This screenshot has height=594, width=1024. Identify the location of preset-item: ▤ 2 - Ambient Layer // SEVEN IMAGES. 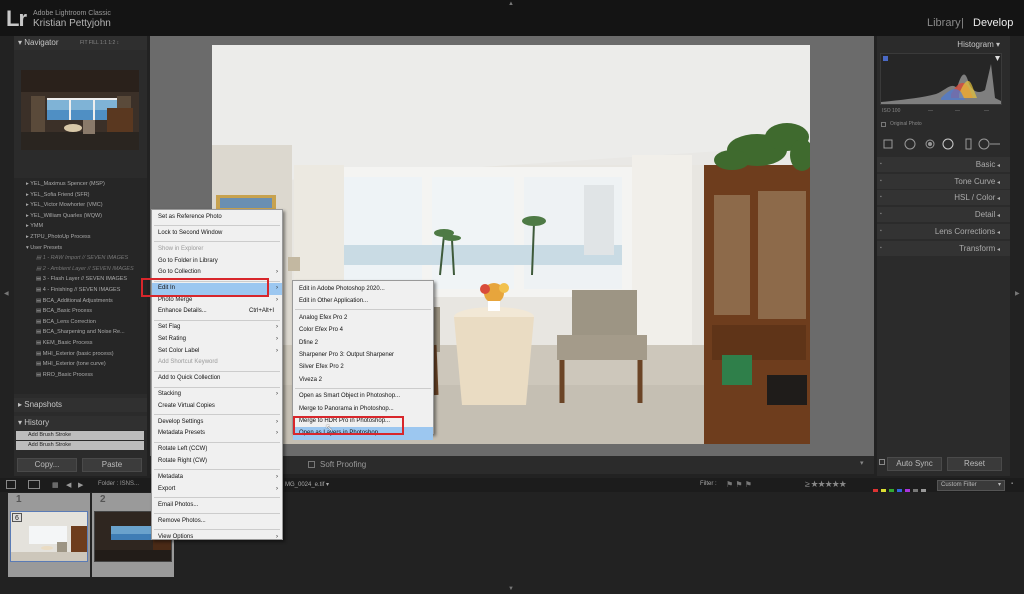
(85, 269).